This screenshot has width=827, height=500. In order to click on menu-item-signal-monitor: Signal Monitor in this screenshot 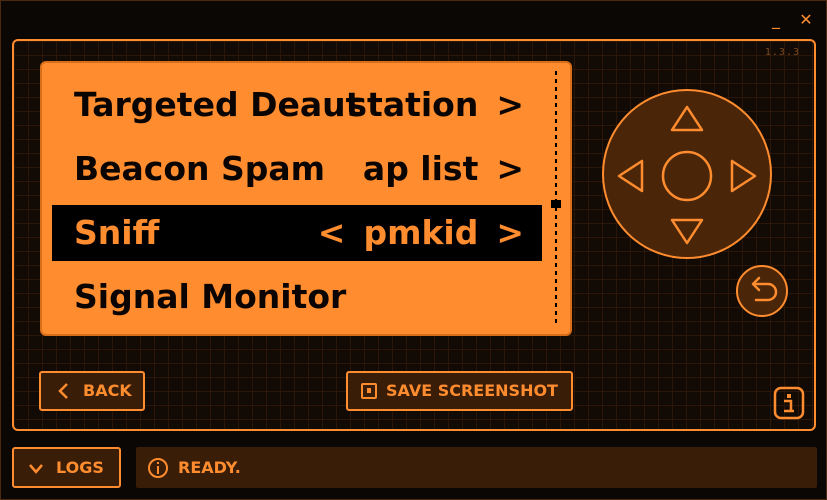, I will do `click(297, 297)`.